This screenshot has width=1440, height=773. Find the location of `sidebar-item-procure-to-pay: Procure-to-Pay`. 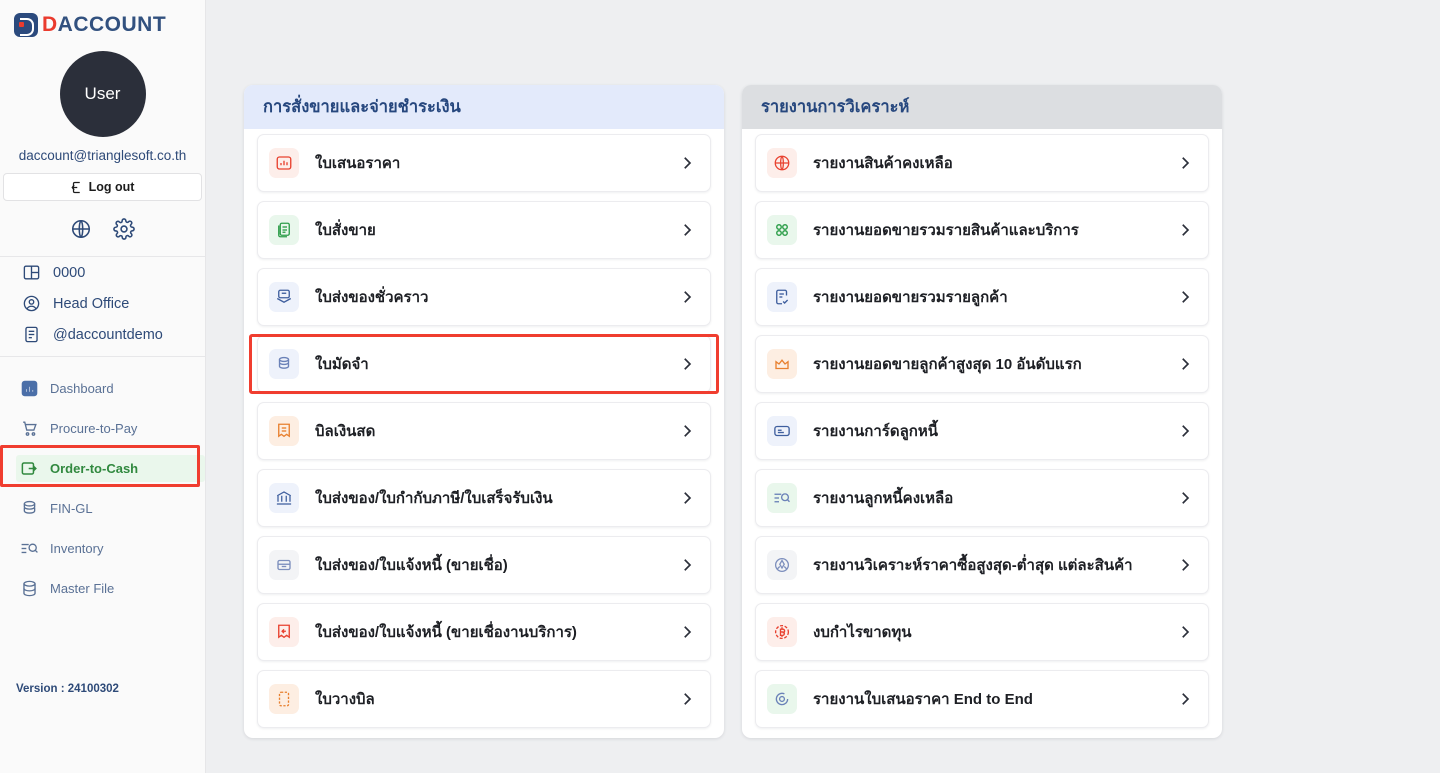

sidebar-item-procure-to-pay: Procure-to-Pay is located at coordinates (110, 428).